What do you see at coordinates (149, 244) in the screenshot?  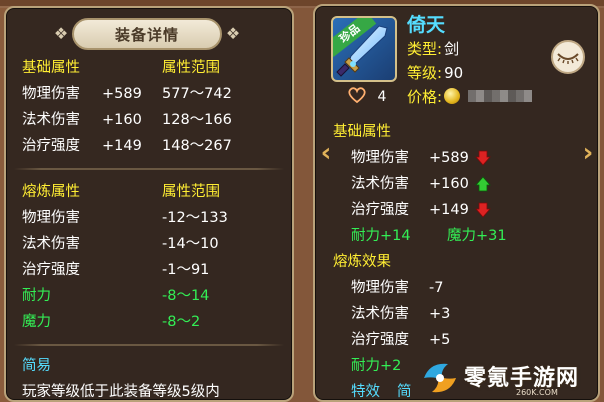 I see `refine-stat-row: 法术伤害 -14～10` at bounding box center [149, 244].